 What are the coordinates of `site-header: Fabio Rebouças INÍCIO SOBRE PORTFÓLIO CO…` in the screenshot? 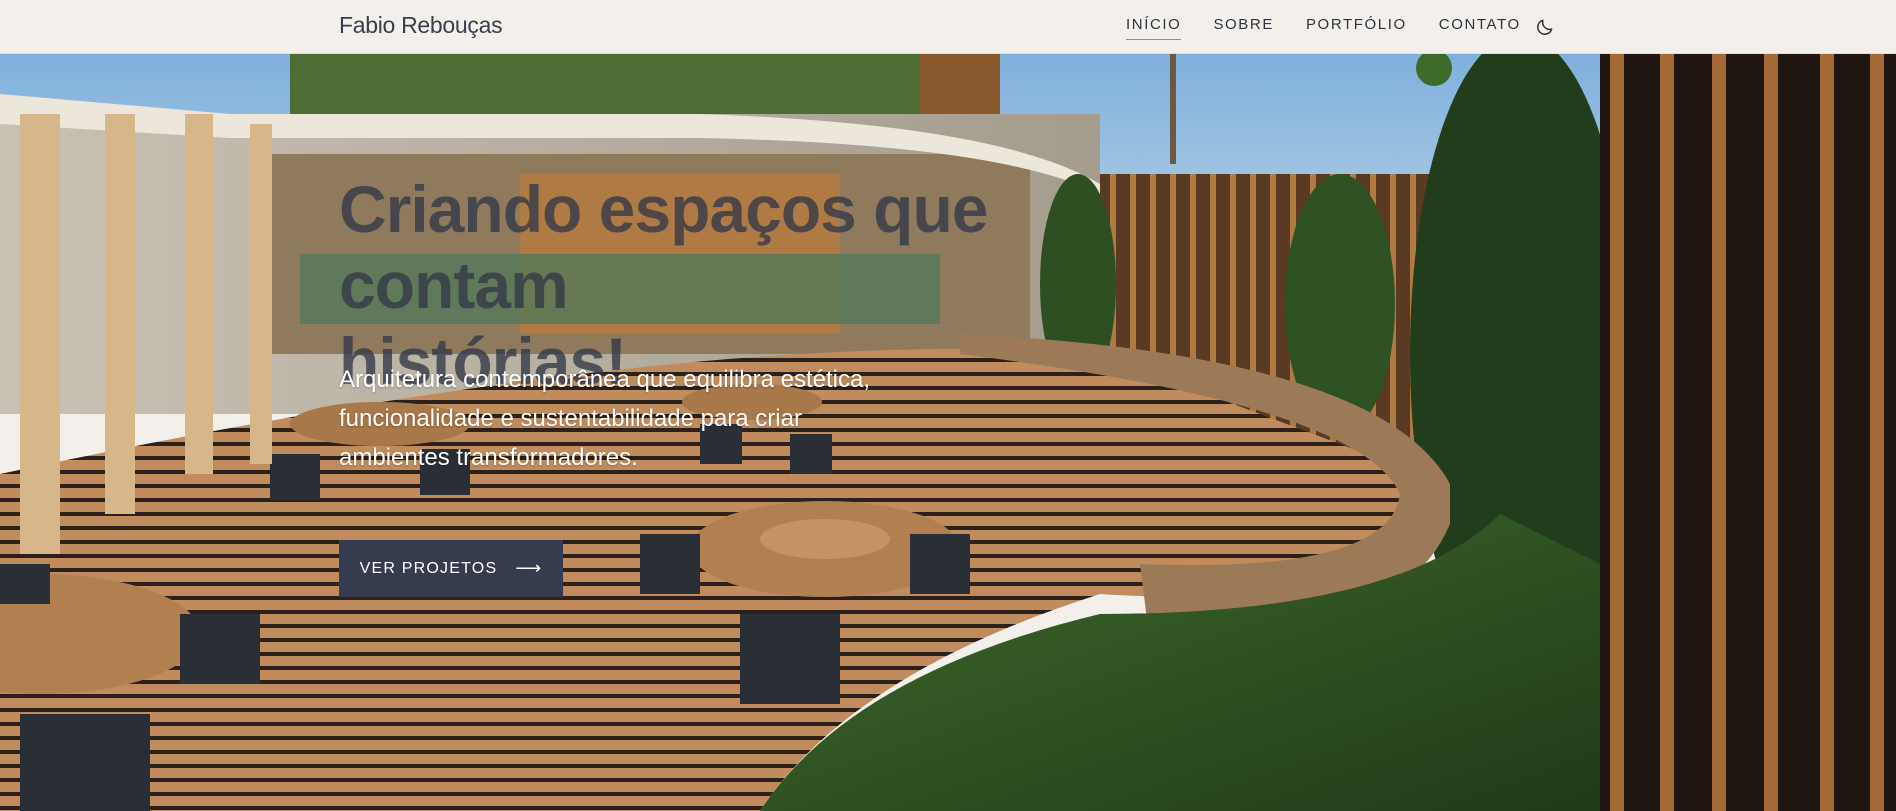 It's located at (948, 27).